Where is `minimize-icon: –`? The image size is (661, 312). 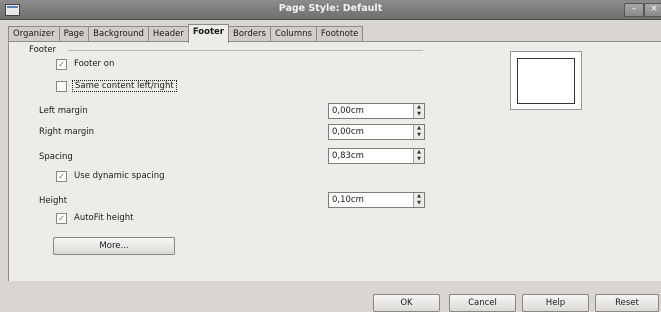
minimize-icon: – is located at coordinates (634, 10).